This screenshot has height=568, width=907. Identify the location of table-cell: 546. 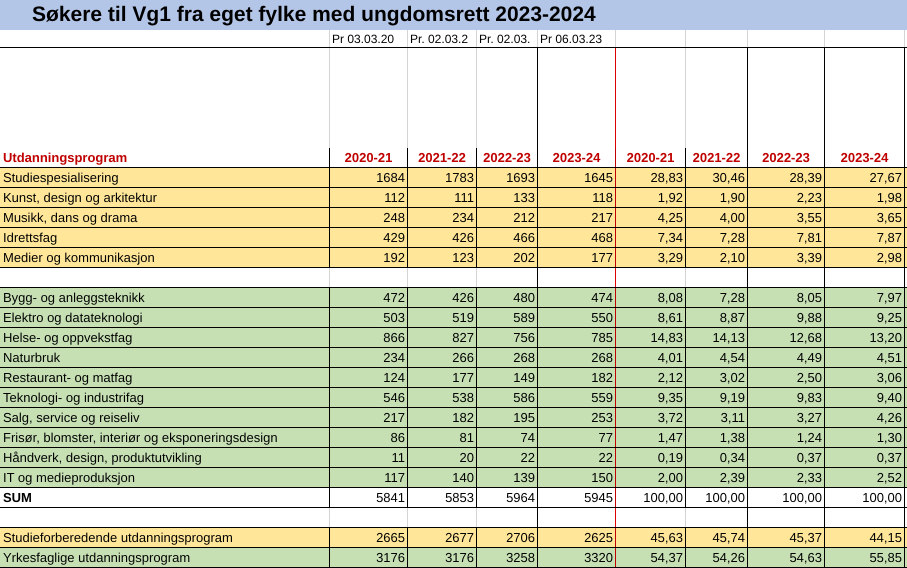
(369, 397).